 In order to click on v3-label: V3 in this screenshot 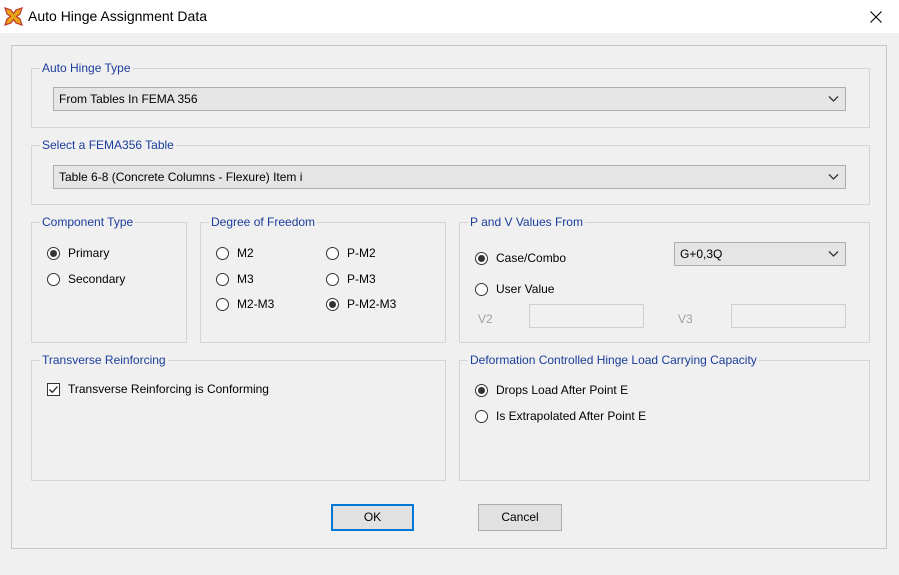, I will do `click(685, 319)`.